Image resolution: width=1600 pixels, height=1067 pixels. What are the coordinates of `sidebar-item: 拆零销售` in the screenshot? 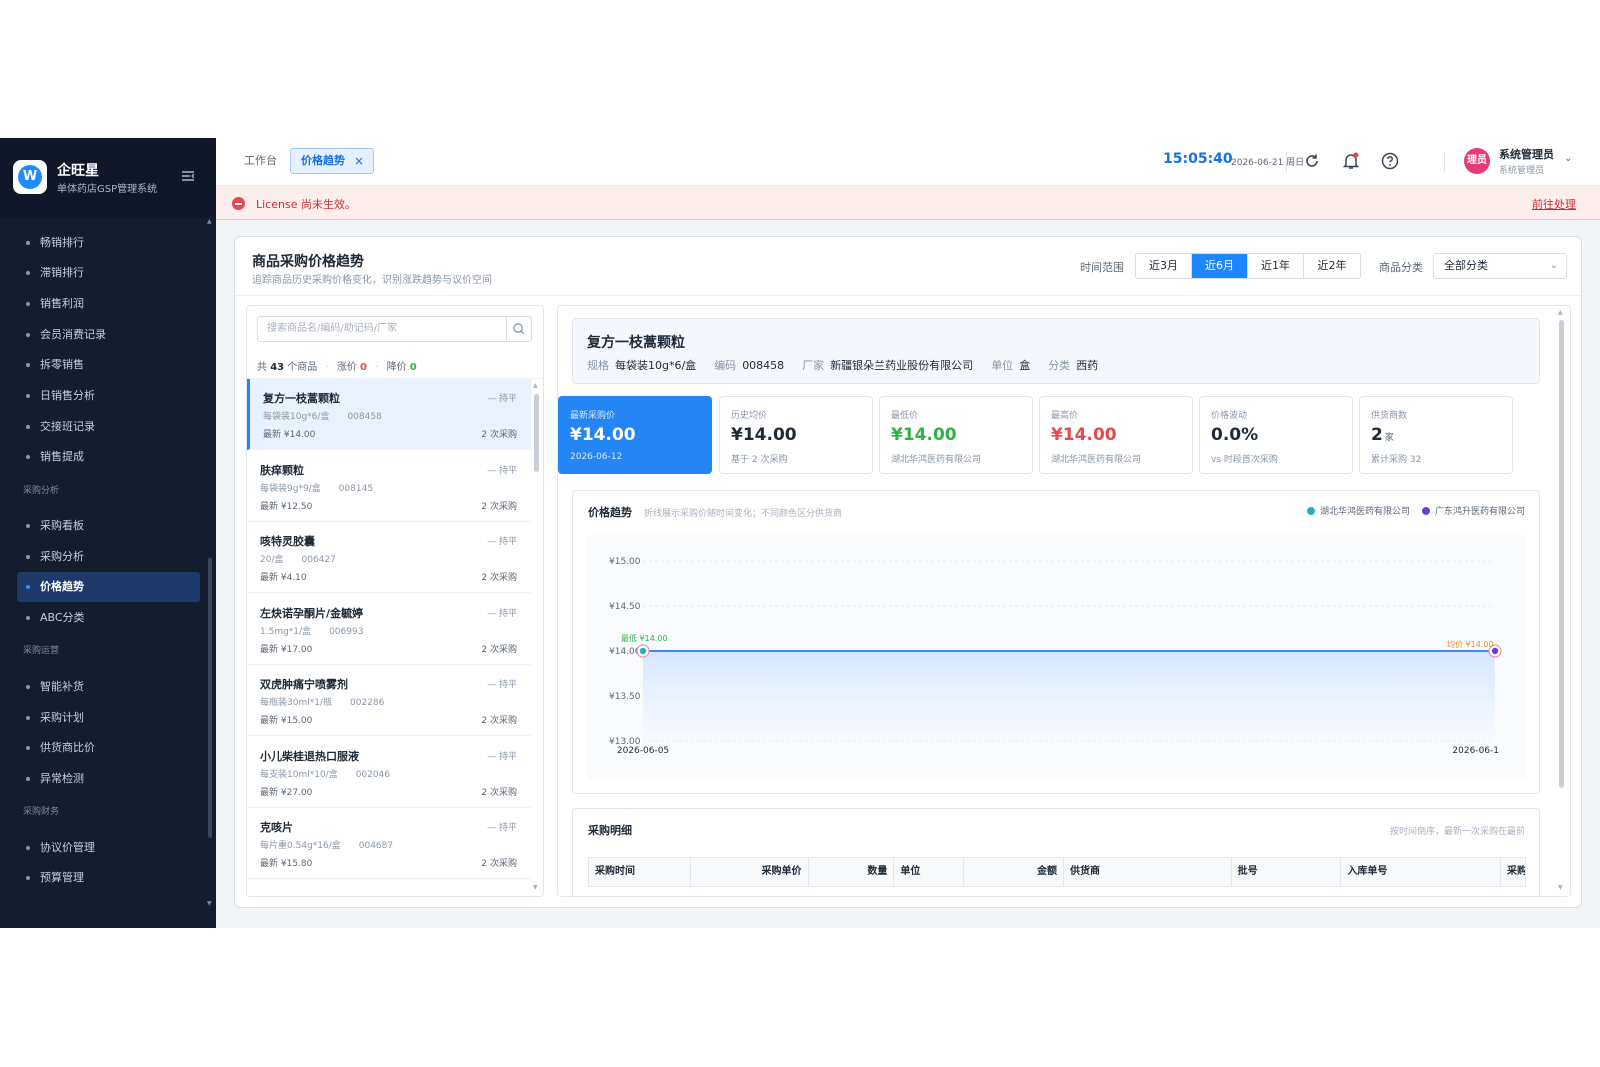 It's located at (108, 365).